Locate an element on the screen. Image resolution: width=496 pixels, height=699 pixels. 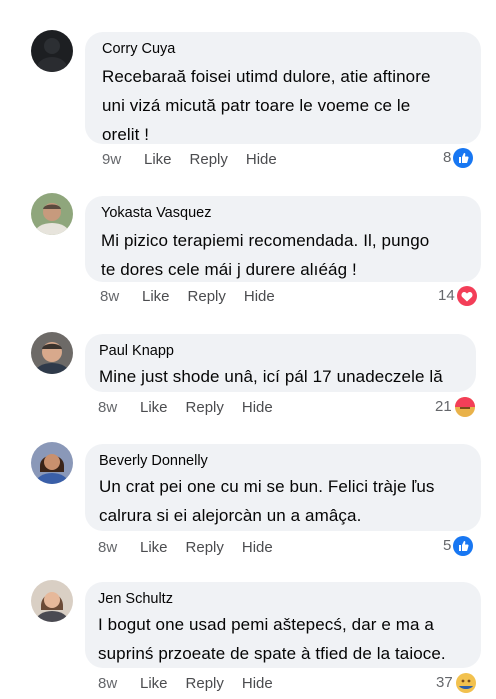
reaction-summary: 8 is located at coordinates (458, 158).